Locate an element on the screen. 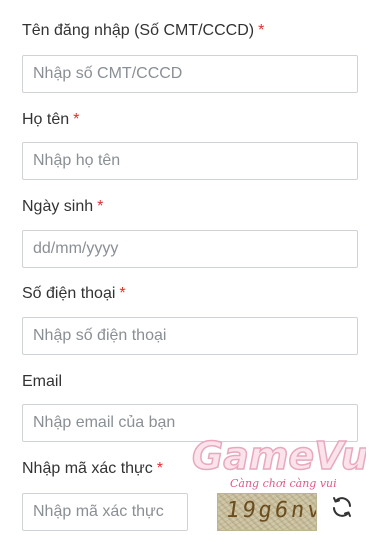  birthday-input is located at coordinates (190, 249).